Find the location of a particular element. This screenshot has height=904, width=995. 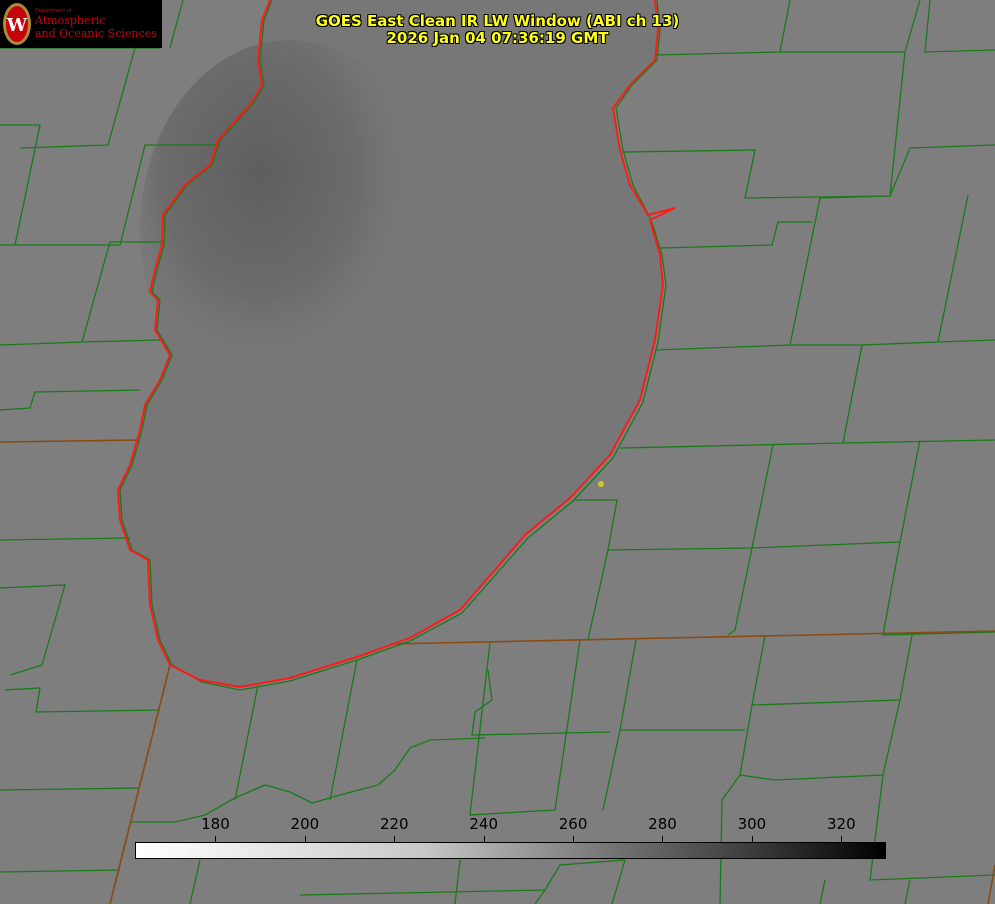

uw-crest-icon: W is located at coordinates (17, 24).